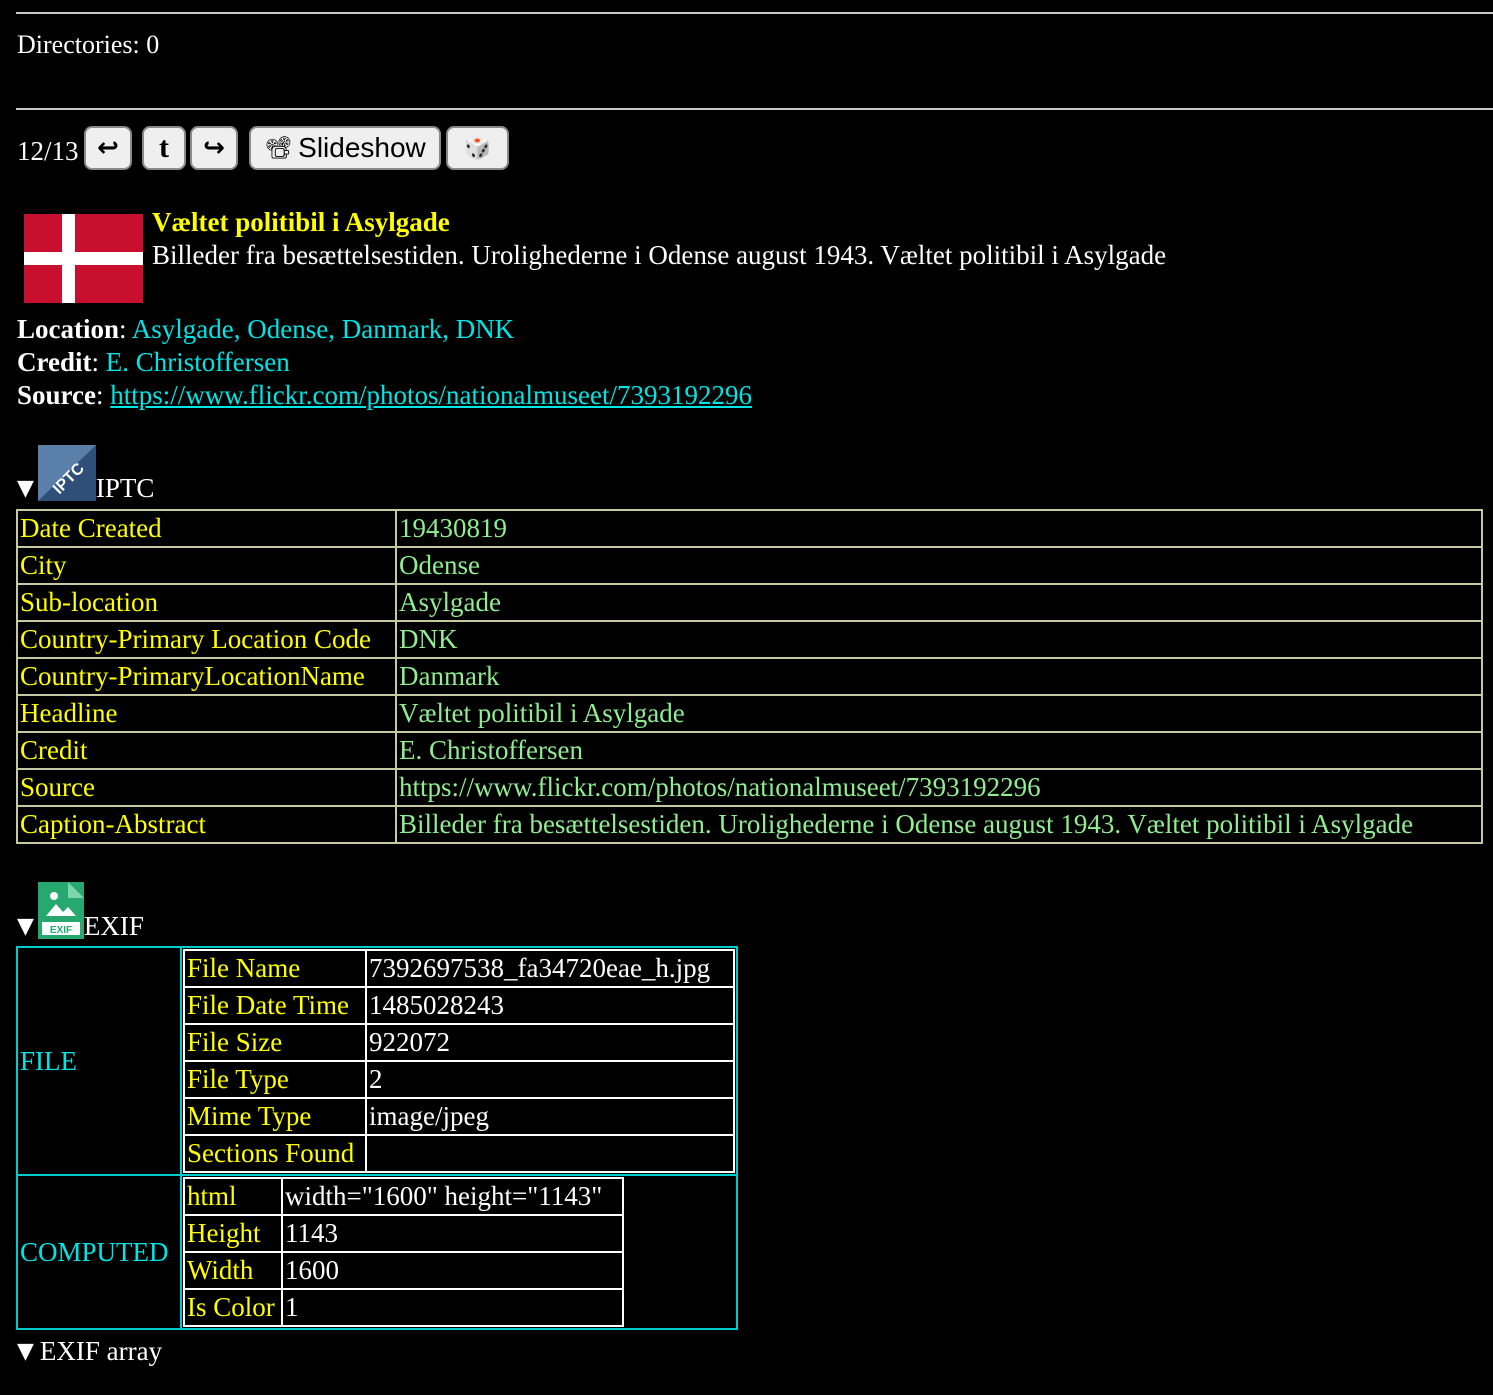 The image size is (1493, 1395). I want to click on photo-title: Væltet politibil i Asylgade, so click(301, 222).